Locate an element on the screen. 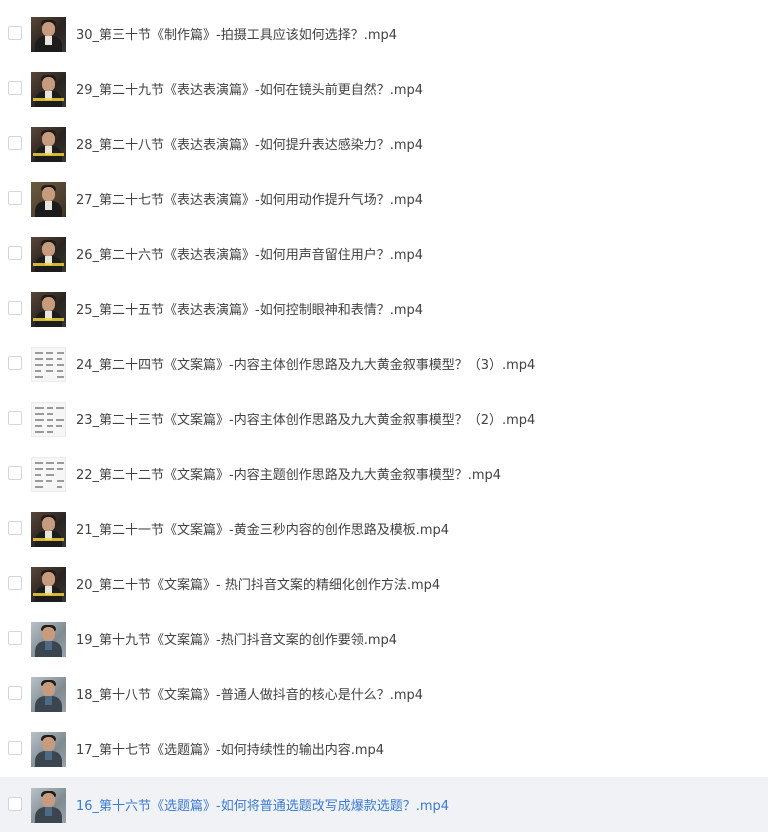 The height and width of the screenshot is (832, 768). file-name: 28_第二十八节《表达表演篇》-如何提升表达感染力？.mp4 is located at coordinates (249, 143).